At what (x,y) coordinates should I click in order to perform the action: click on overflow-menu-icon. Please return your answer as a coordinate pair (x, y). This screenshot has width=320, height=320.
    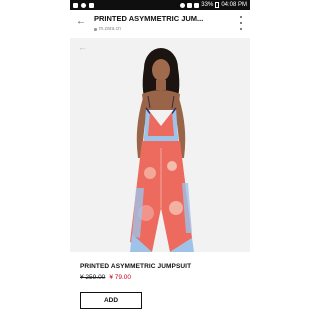
    Looking at the image, I should click on (241, 23).